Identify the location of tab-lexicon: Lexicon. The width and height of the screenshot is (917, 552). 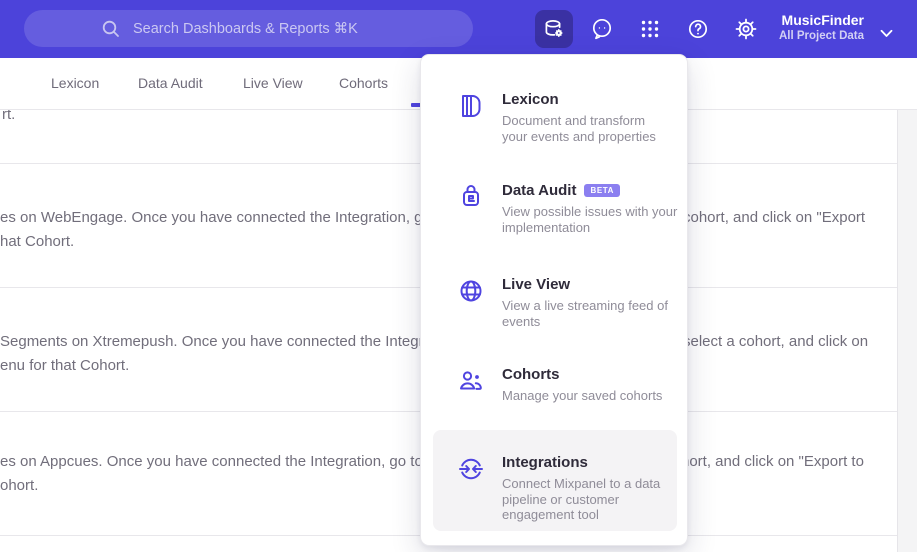
(75, 83).